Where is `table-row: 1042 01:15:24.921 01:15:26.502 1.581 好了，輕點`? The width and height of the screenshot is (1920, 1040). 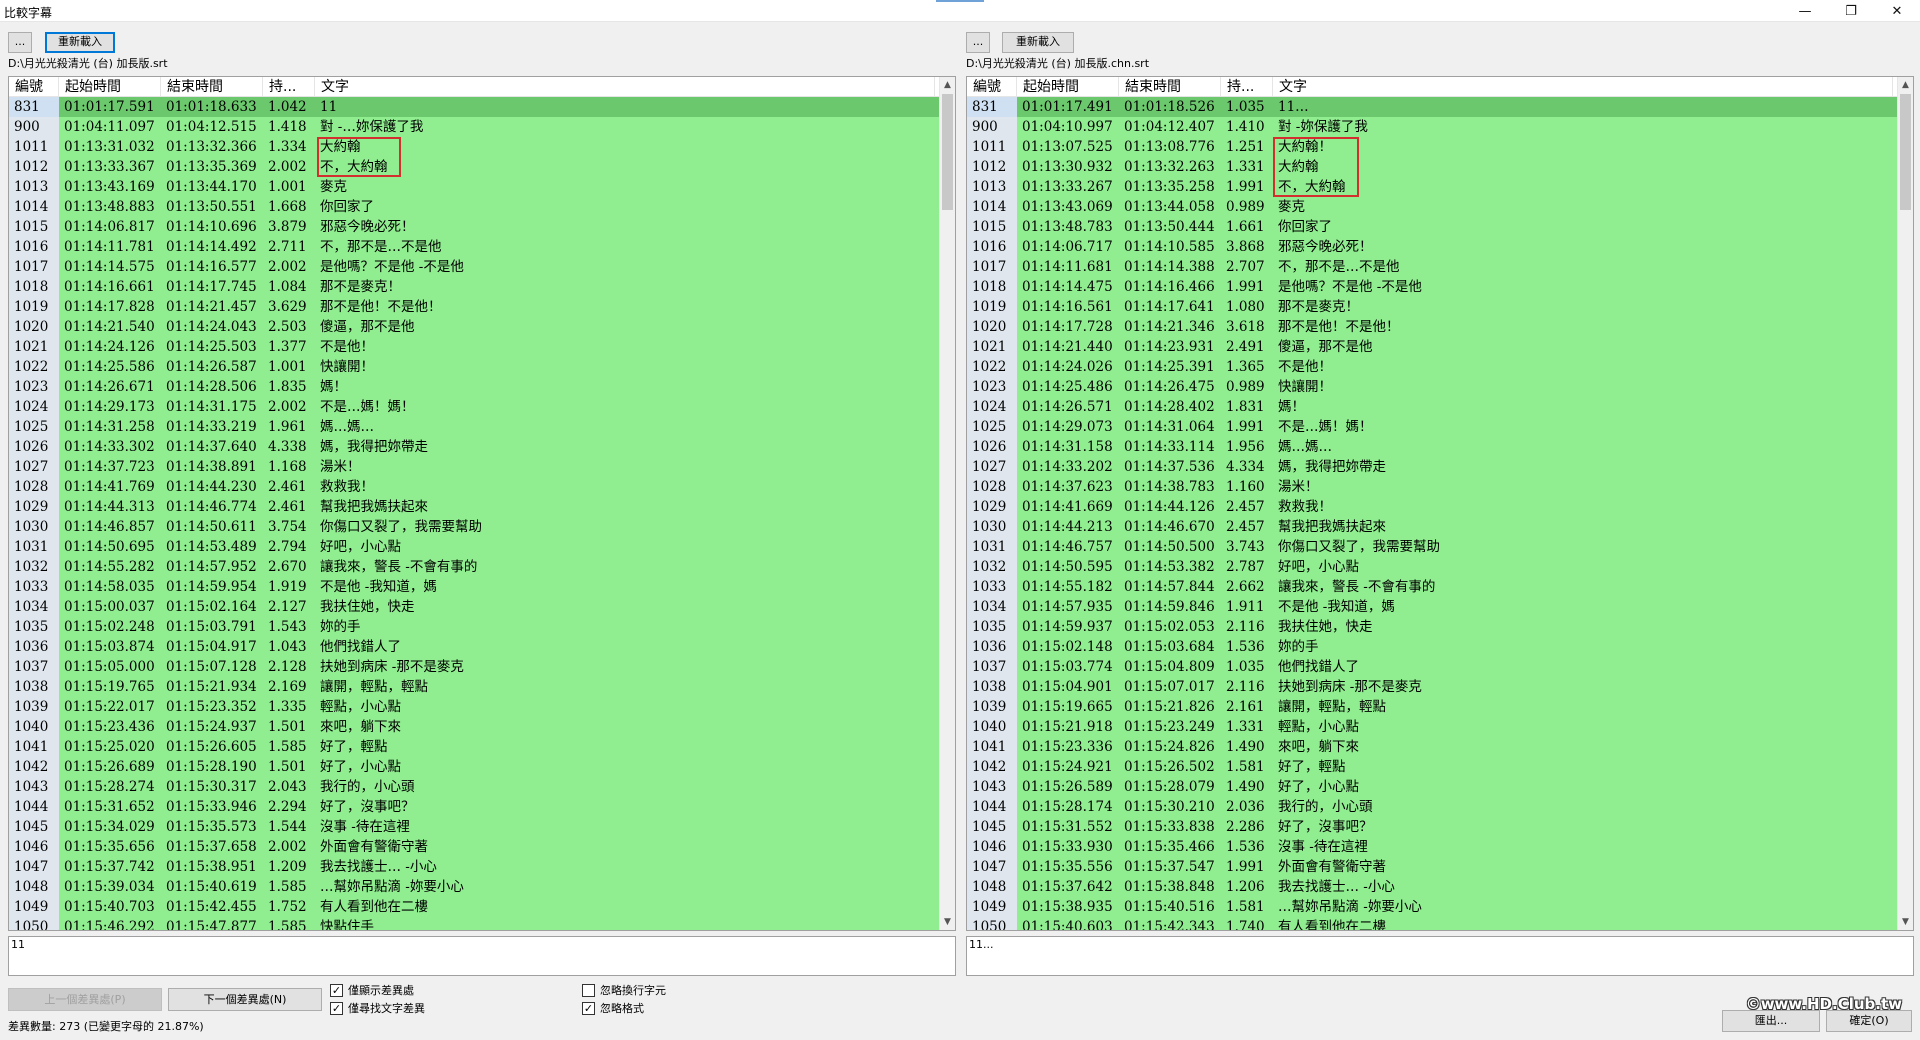 table-row: 1042 01:15:24.921 01:15:26.502 1.581 好了，輕點 is located at coordinates (1432, 767).